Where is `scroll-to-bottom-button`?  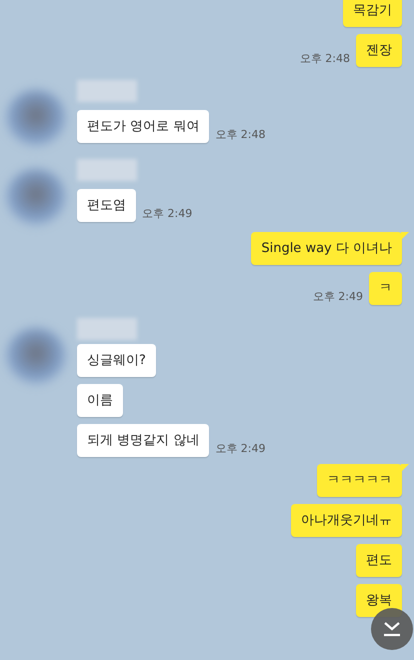
scroll-to-bottom-button is located at coordinates (392, 629).